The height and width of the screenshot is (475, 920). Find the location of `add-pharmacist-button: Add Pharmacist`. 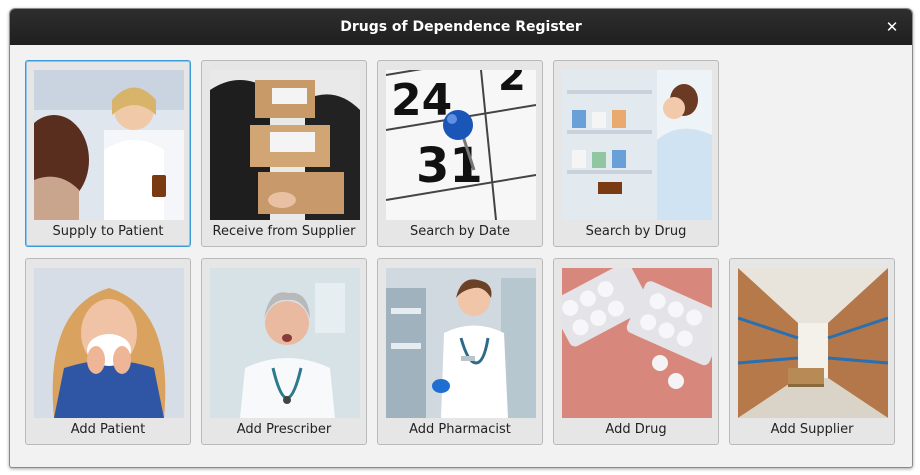

add-pharmacist-button: Add Pharmacist is located at coordinates (460, 351).